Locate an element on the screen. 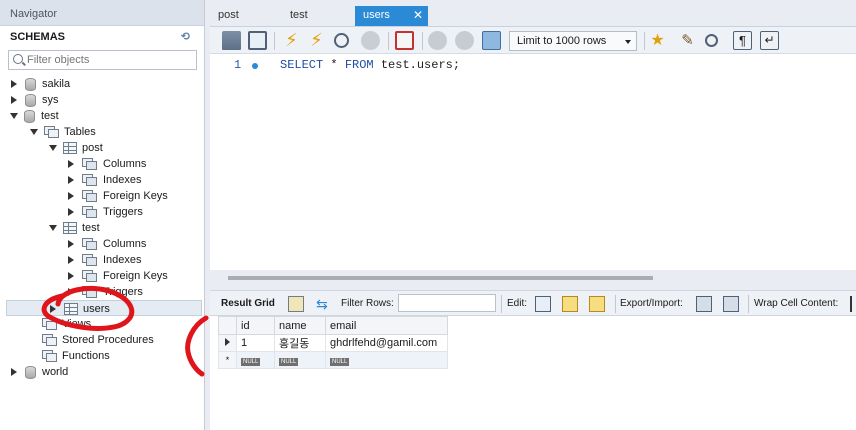 Image resolution: width=856 pixels, height=430 pixels. tree-schema-sakila: sakila is located at coordinates (40, 84).